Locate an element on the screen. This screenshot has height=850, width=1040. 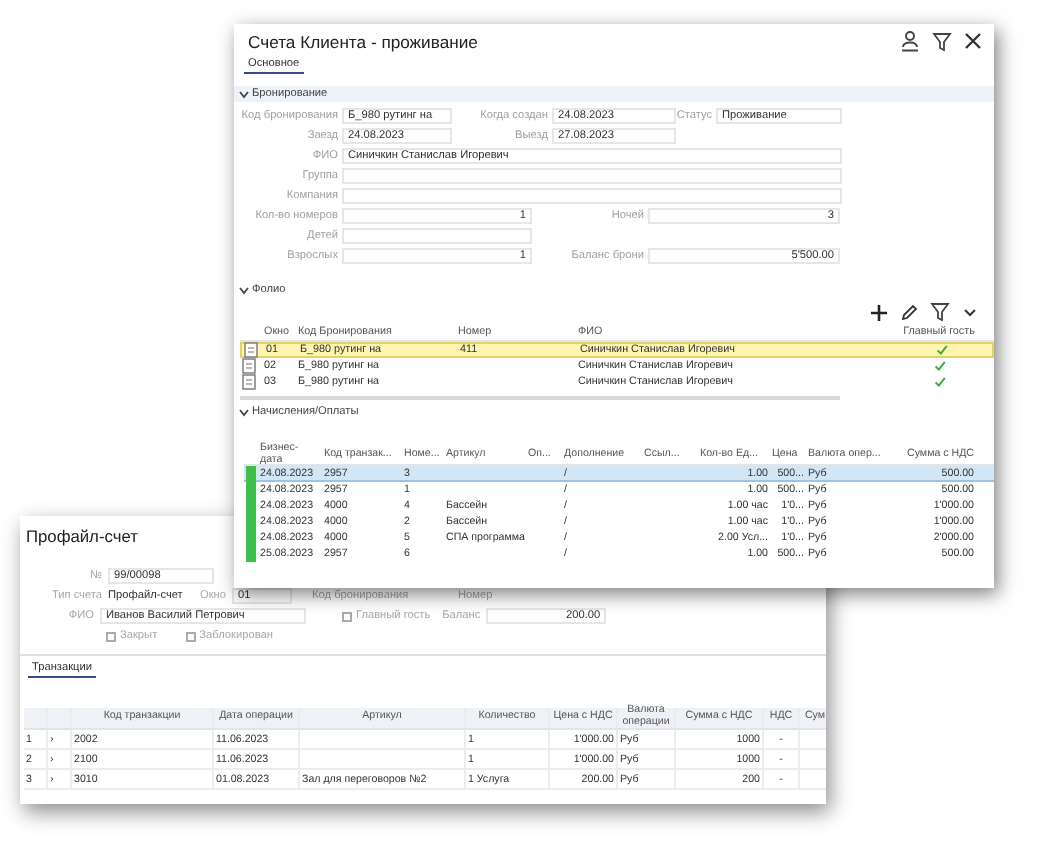
pencil-icon is located at coordinates (909, 312).